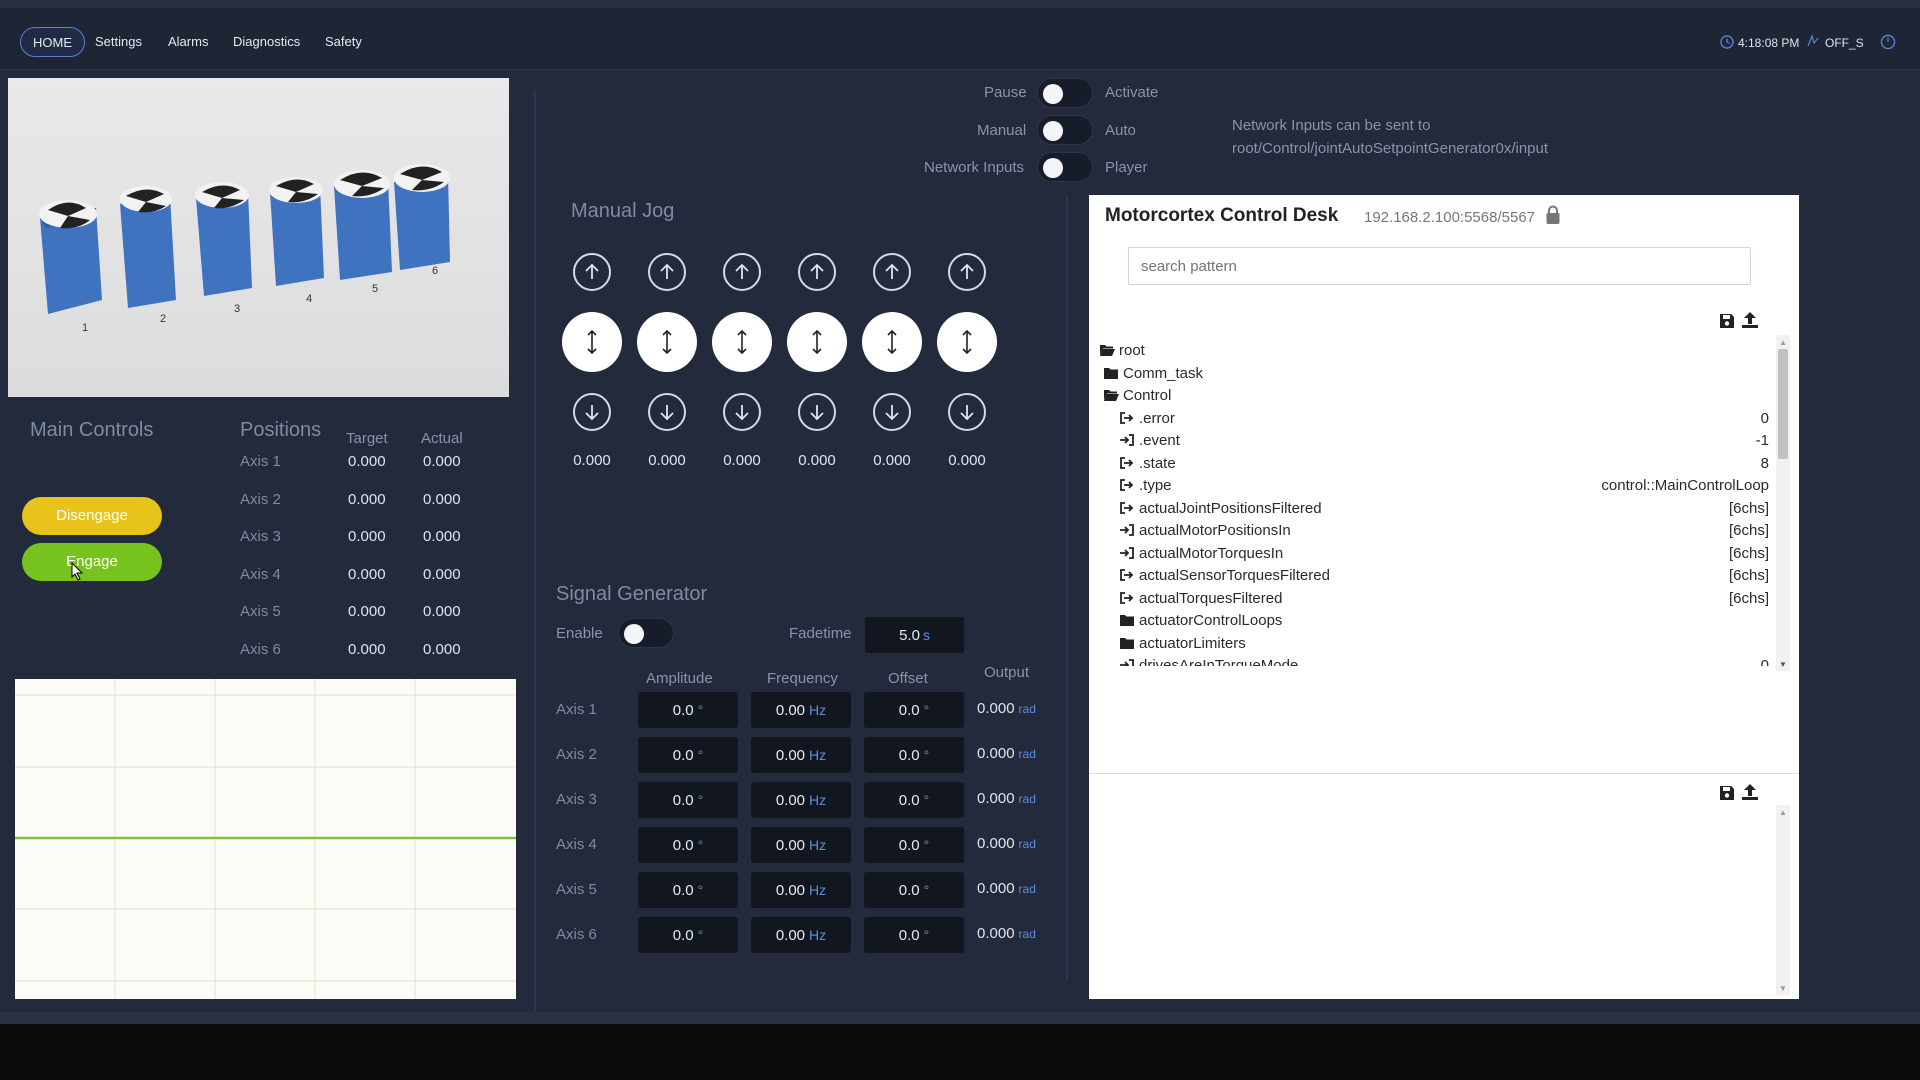 This screenshot has height=1080, width=1920. Describe the element at coordinates (1439, 599) in the screenshot. I see `tree-row: actualTorquesFiltered [6chs]` at that location.